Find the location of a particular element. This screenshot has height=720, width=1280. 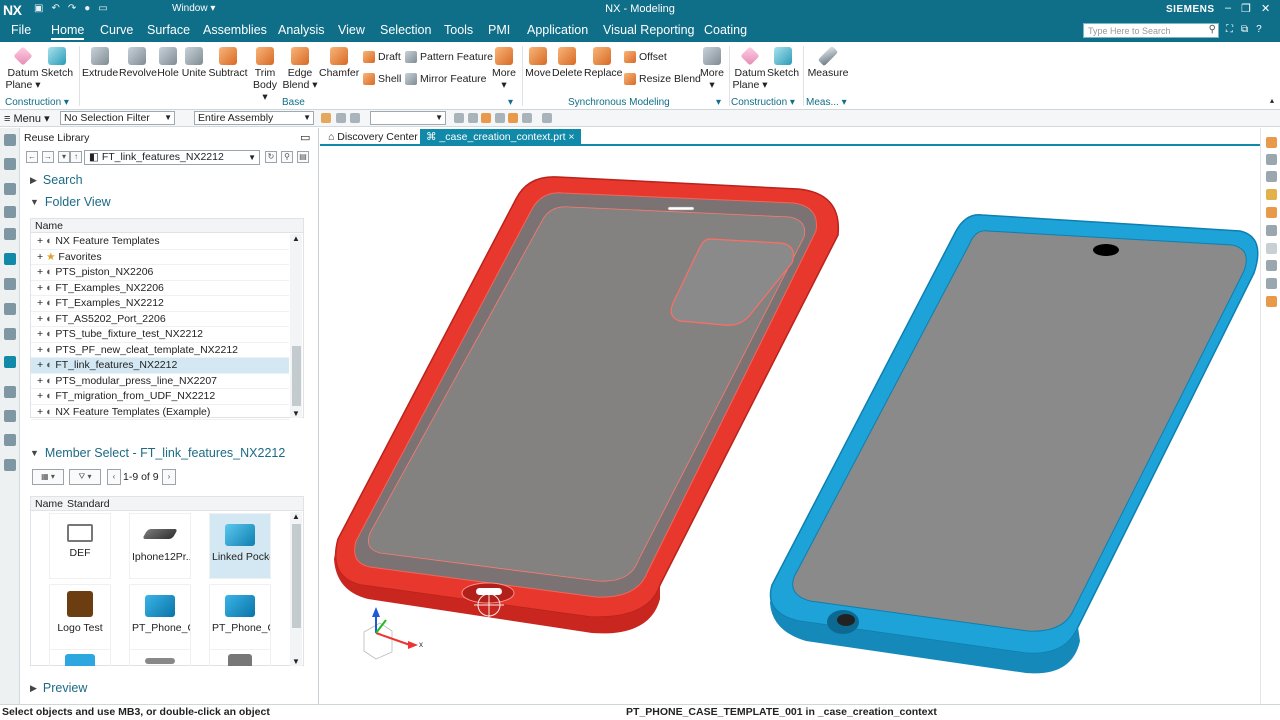

selection-scope-select: Entire Assembly ▼ is located at coordinates (254, 118).